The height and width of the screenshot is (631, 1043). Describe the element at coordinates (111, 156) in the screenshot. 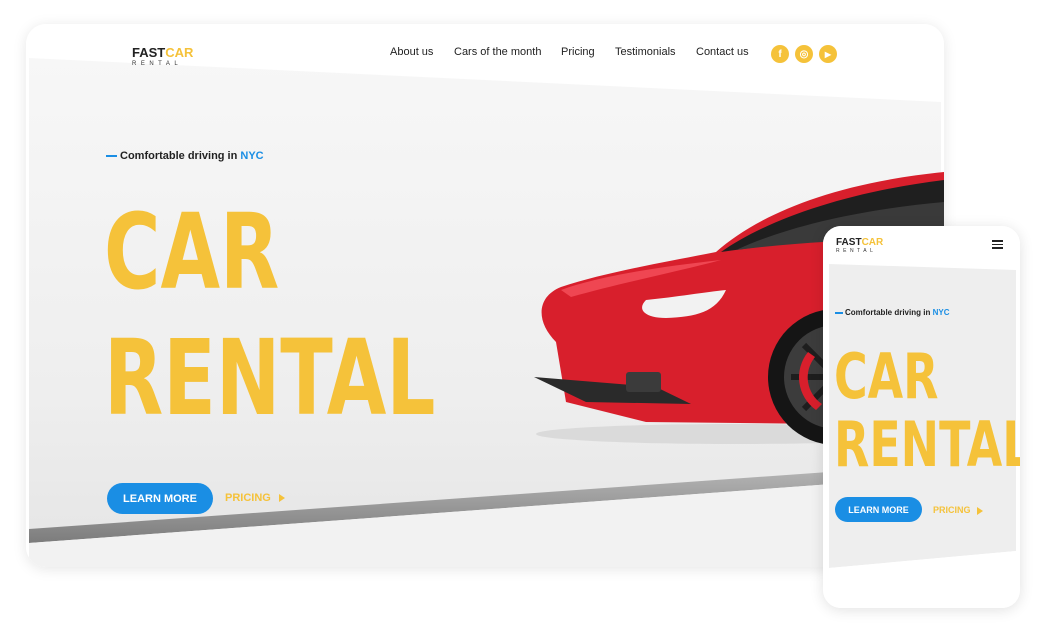

I see `eyebrow-dash` at that location.